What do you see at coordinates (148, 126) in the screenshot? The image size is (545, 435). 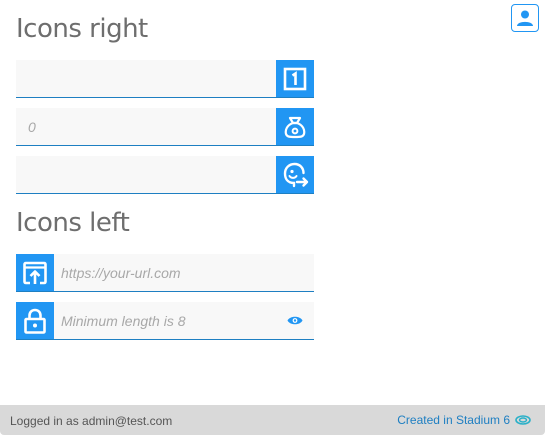 I see `number-input` at bounding box center [148, 126].